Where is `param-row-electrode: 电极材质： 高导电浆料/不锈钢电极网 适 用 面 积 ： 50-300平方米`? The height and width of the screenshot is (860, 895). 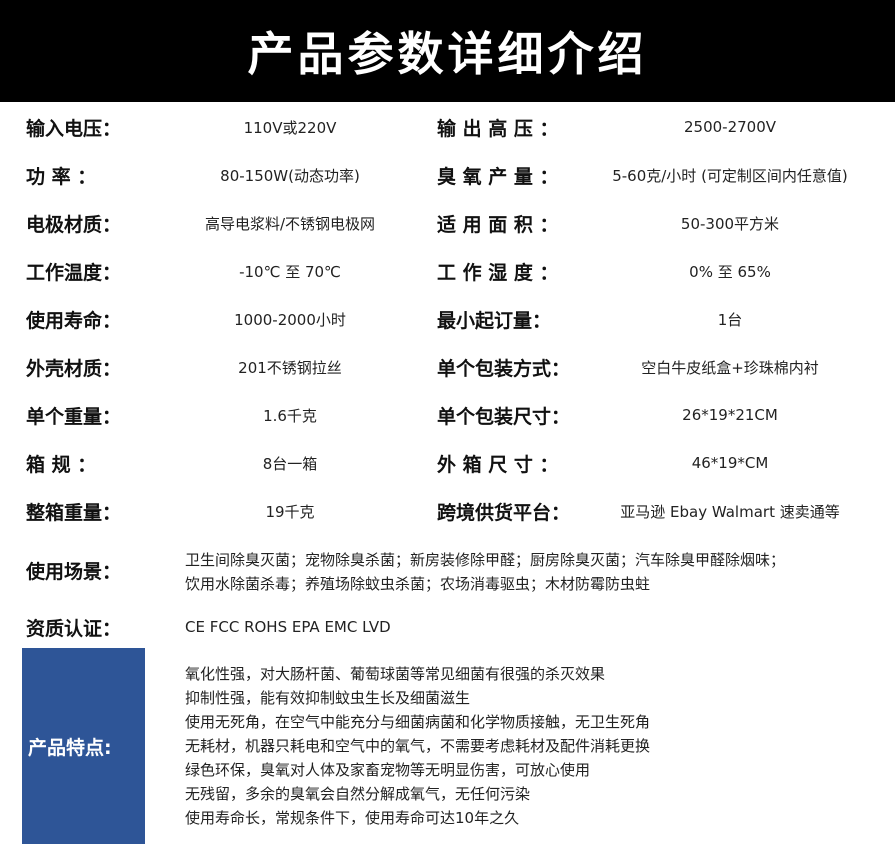 param-row-electrode: 电极材质： 高导电浆料/不锈钢电极网 适 用 面 积 ： 50-300平方米 is located at coordinates (447, 223).